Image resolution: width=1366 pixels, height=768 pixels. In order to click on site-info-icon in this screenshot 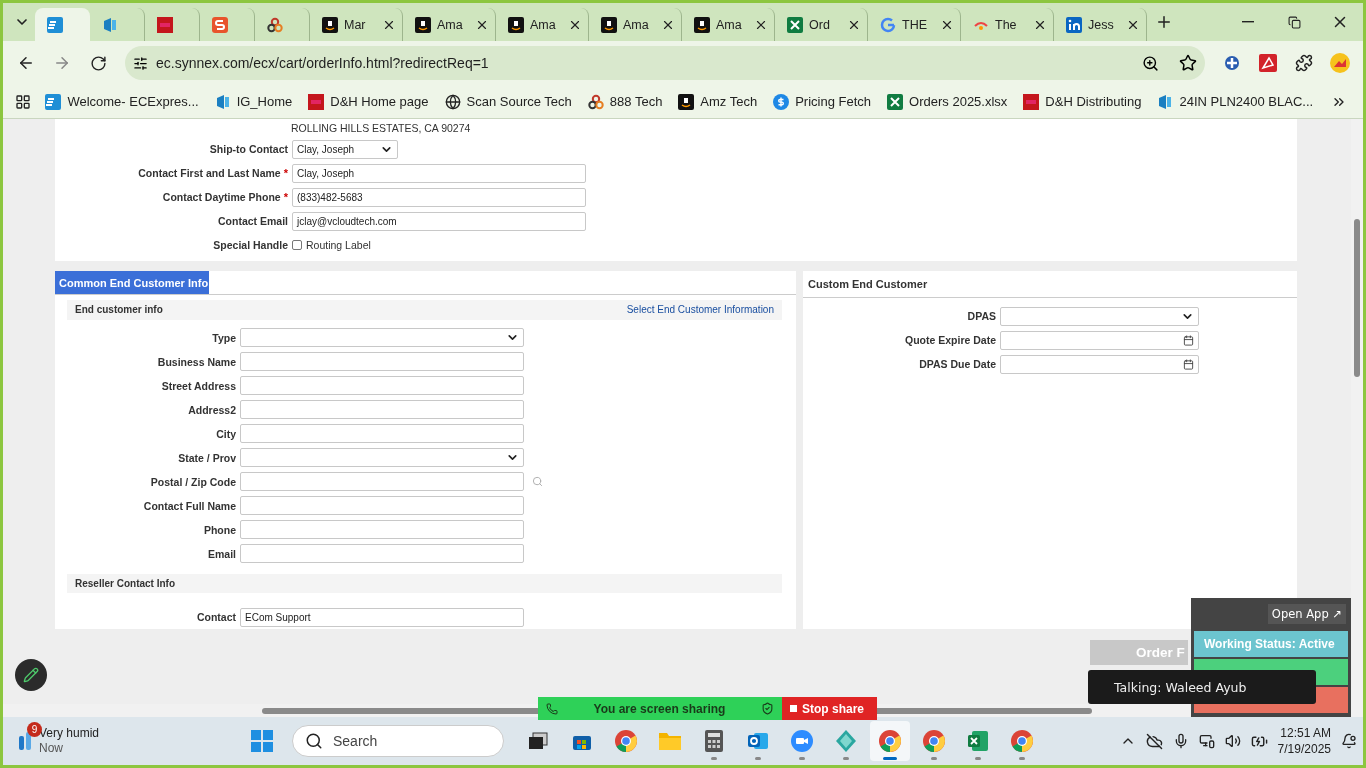, I will do `click(140, 63)`.